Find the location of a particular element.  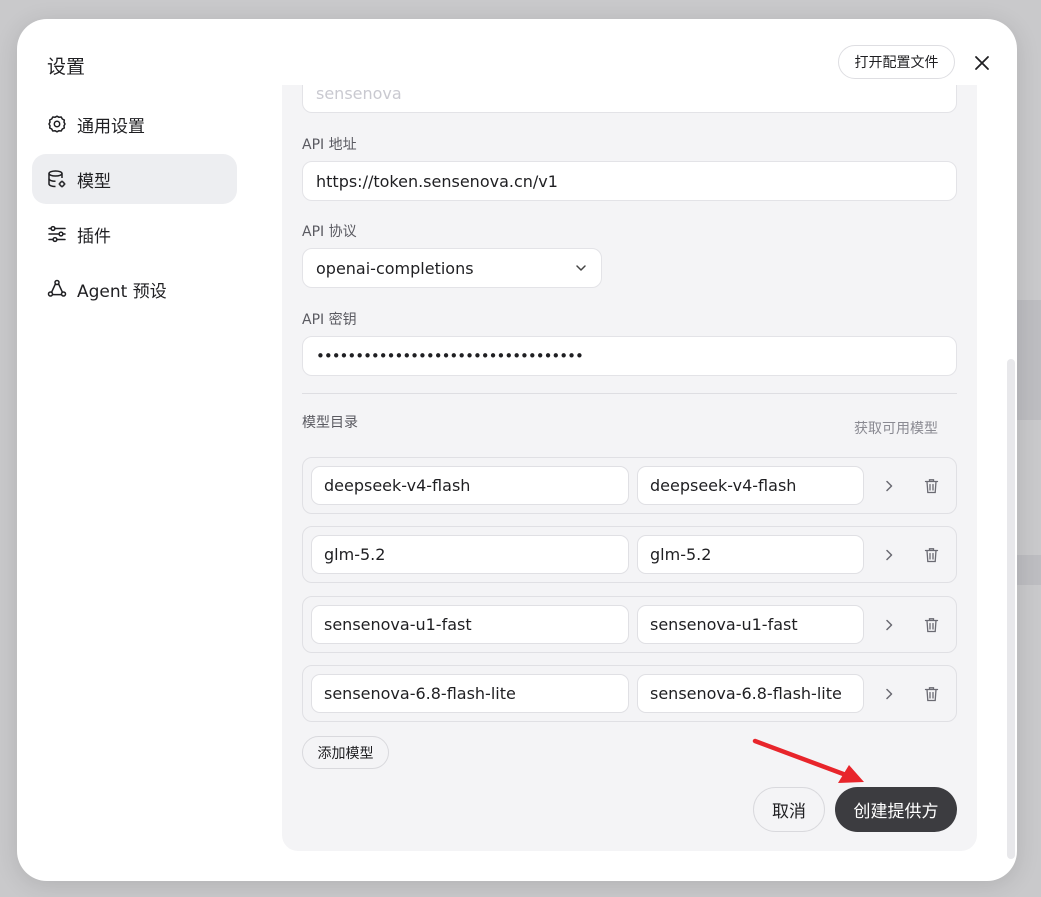

cancel-button: 取消 is located at coordinates (789, 809).